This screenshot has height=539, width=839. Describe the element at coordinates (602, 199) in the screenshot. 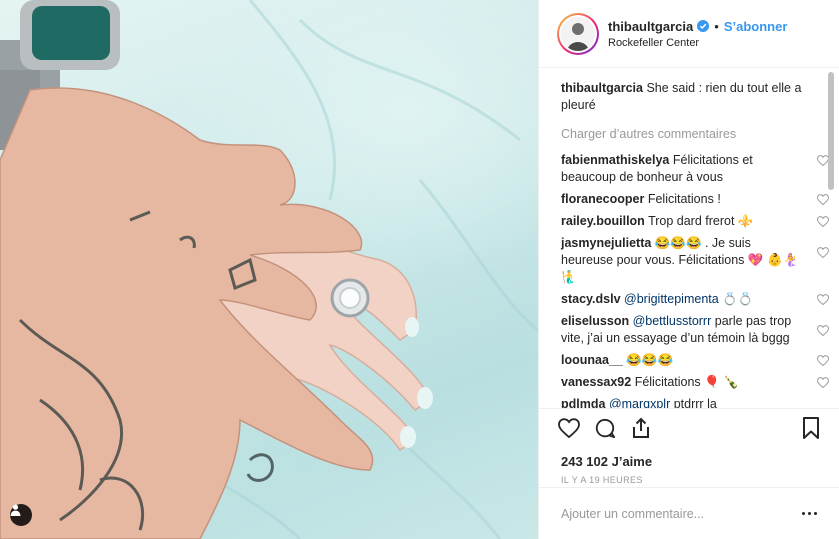

I see `comment-username: floranecooper` at that location.